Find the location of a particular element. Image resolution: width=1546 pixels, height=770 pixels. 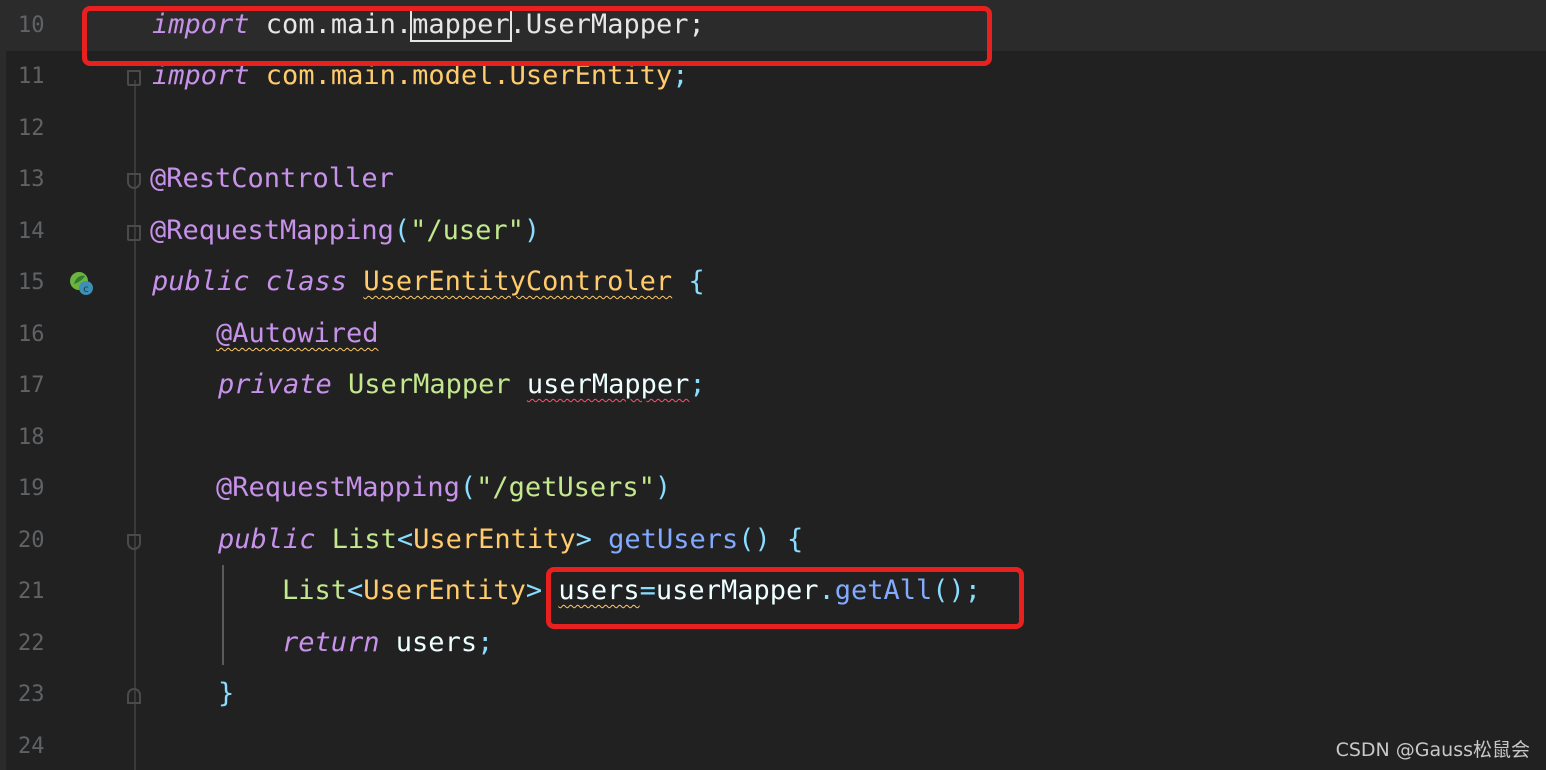

code-line: 23 } is located at coordinates (773, 694).